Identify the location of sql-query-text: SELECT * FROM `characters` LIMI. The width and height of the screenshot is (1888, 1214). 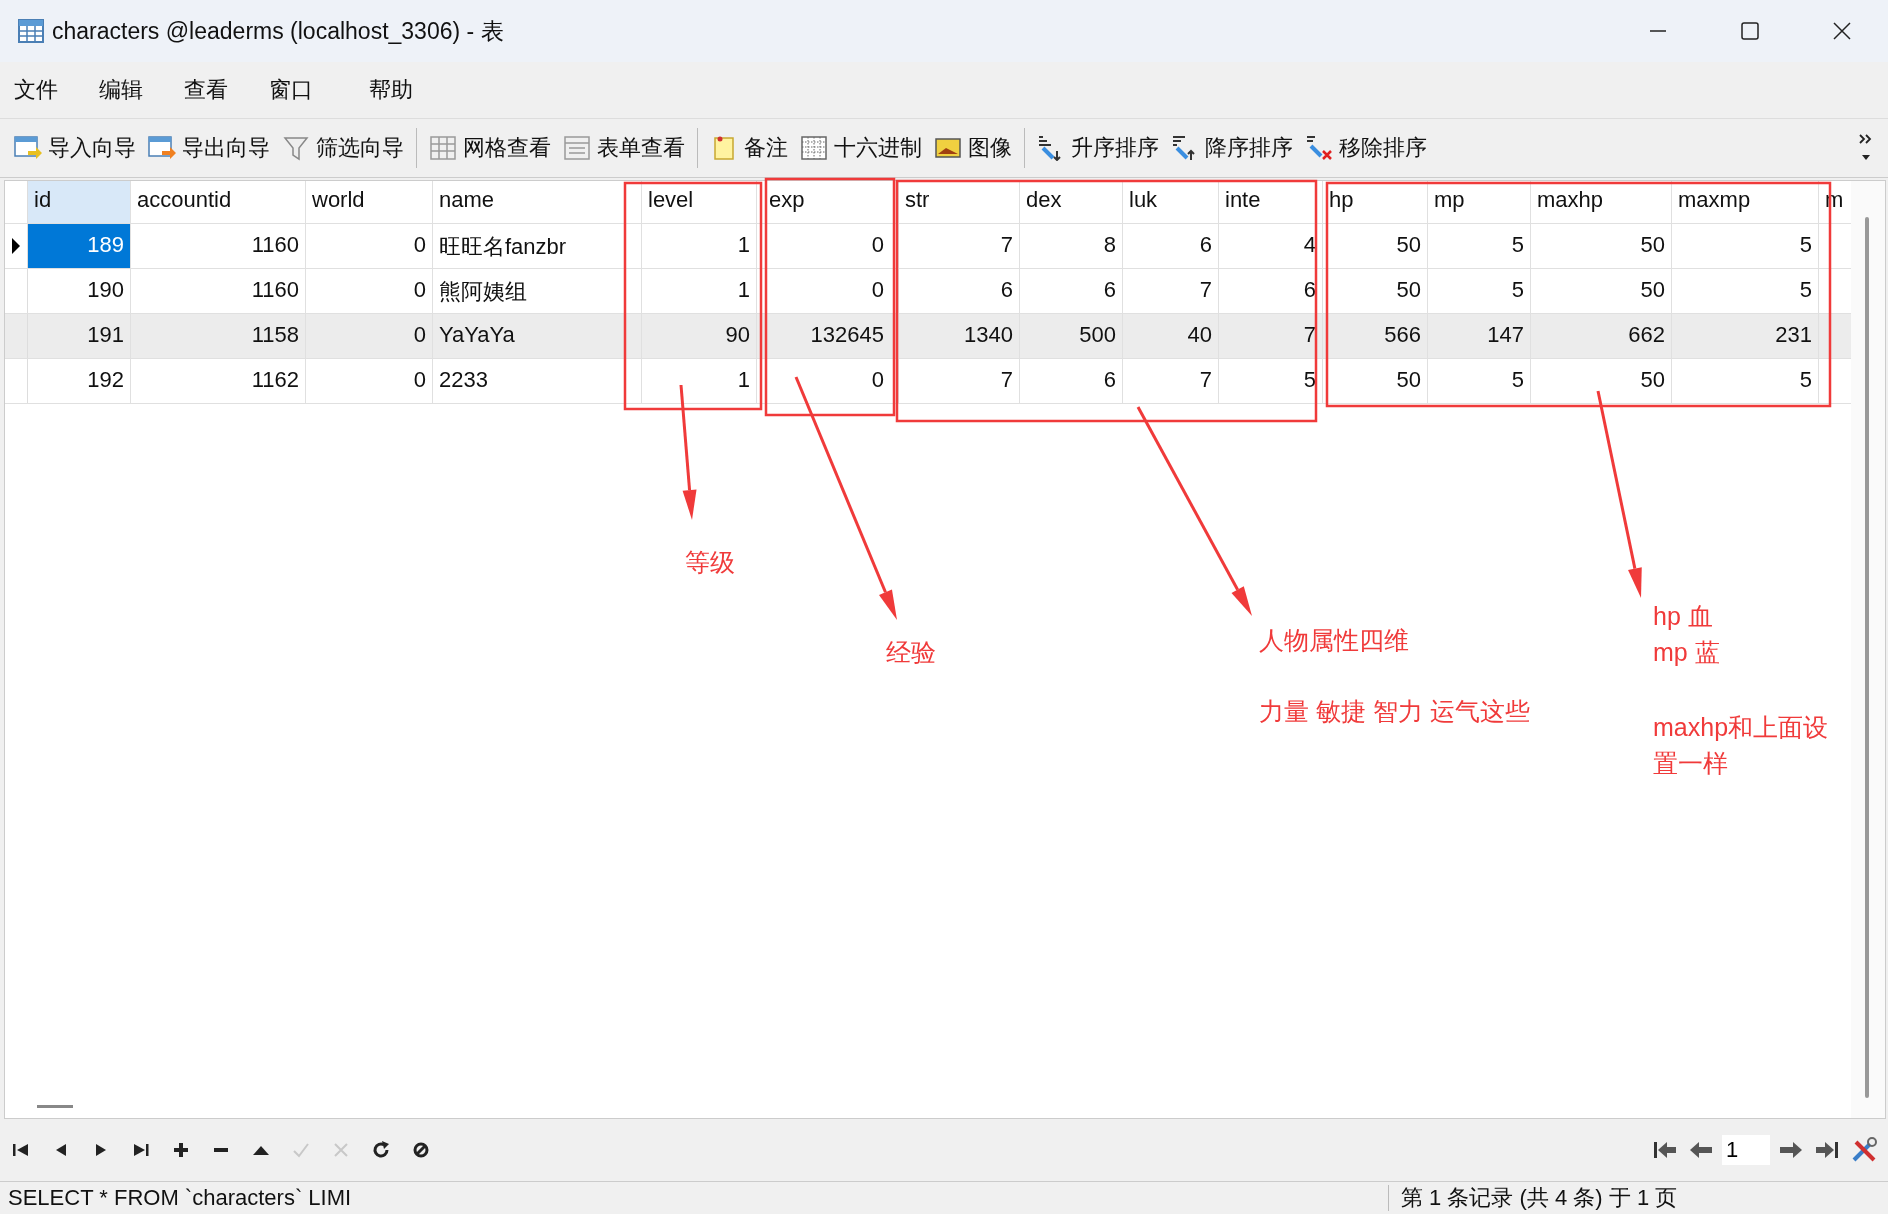
(694, 1198).